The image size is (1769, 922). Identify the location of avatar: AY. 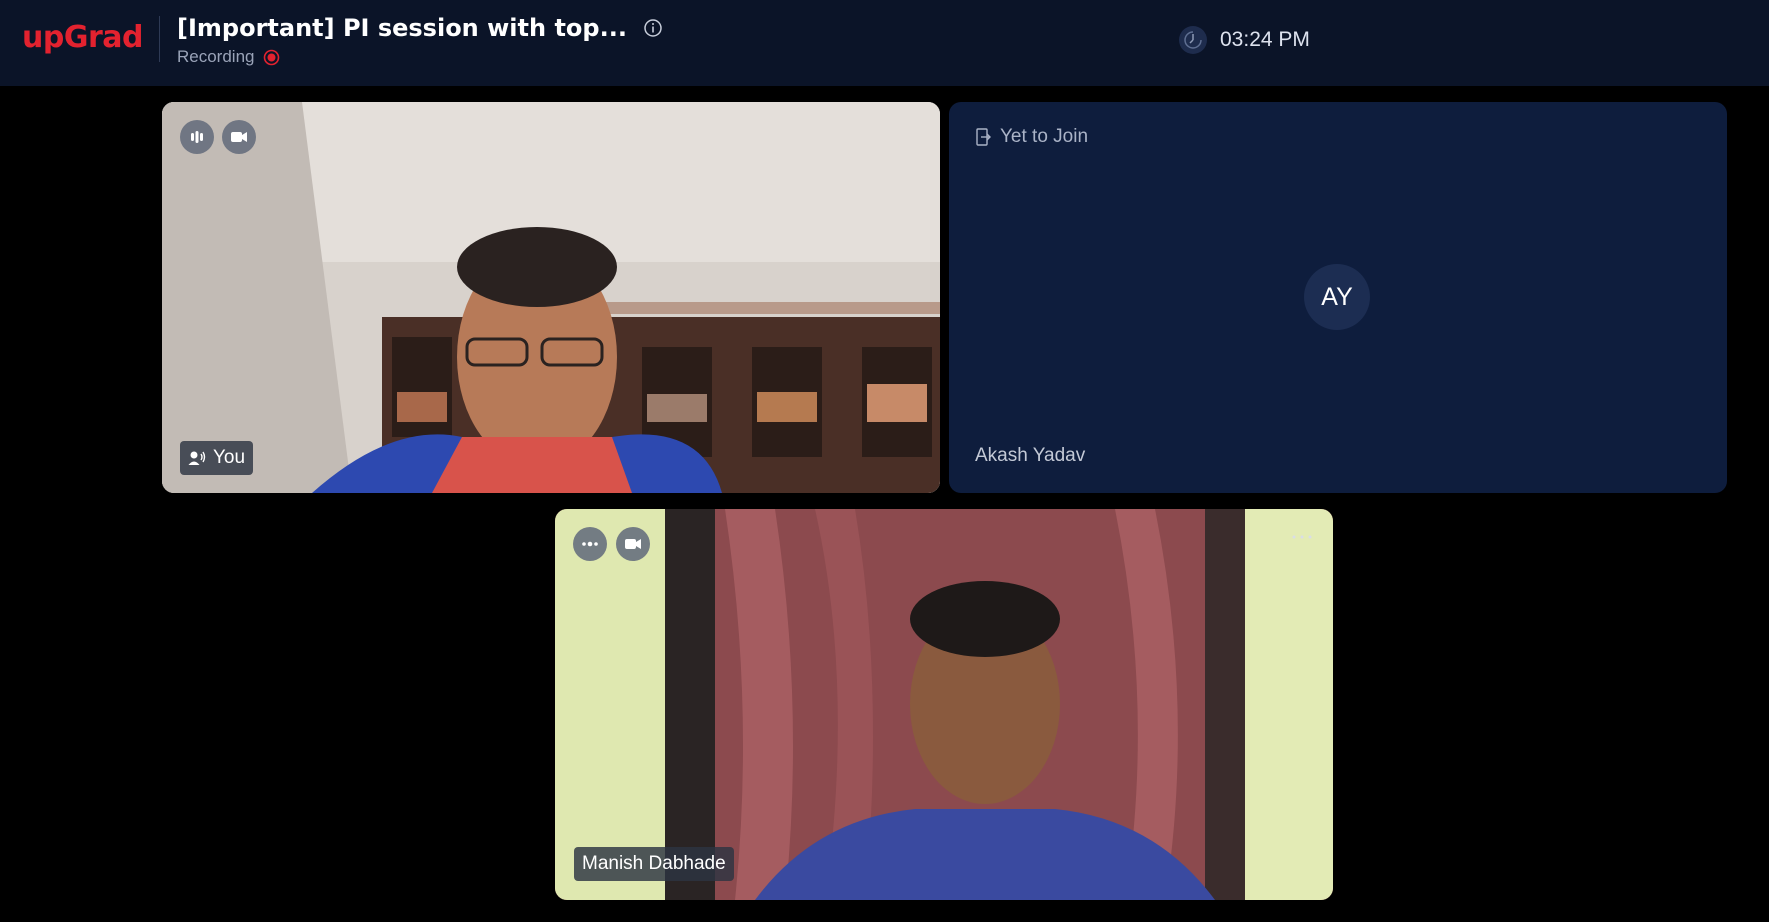
(1337, 297).